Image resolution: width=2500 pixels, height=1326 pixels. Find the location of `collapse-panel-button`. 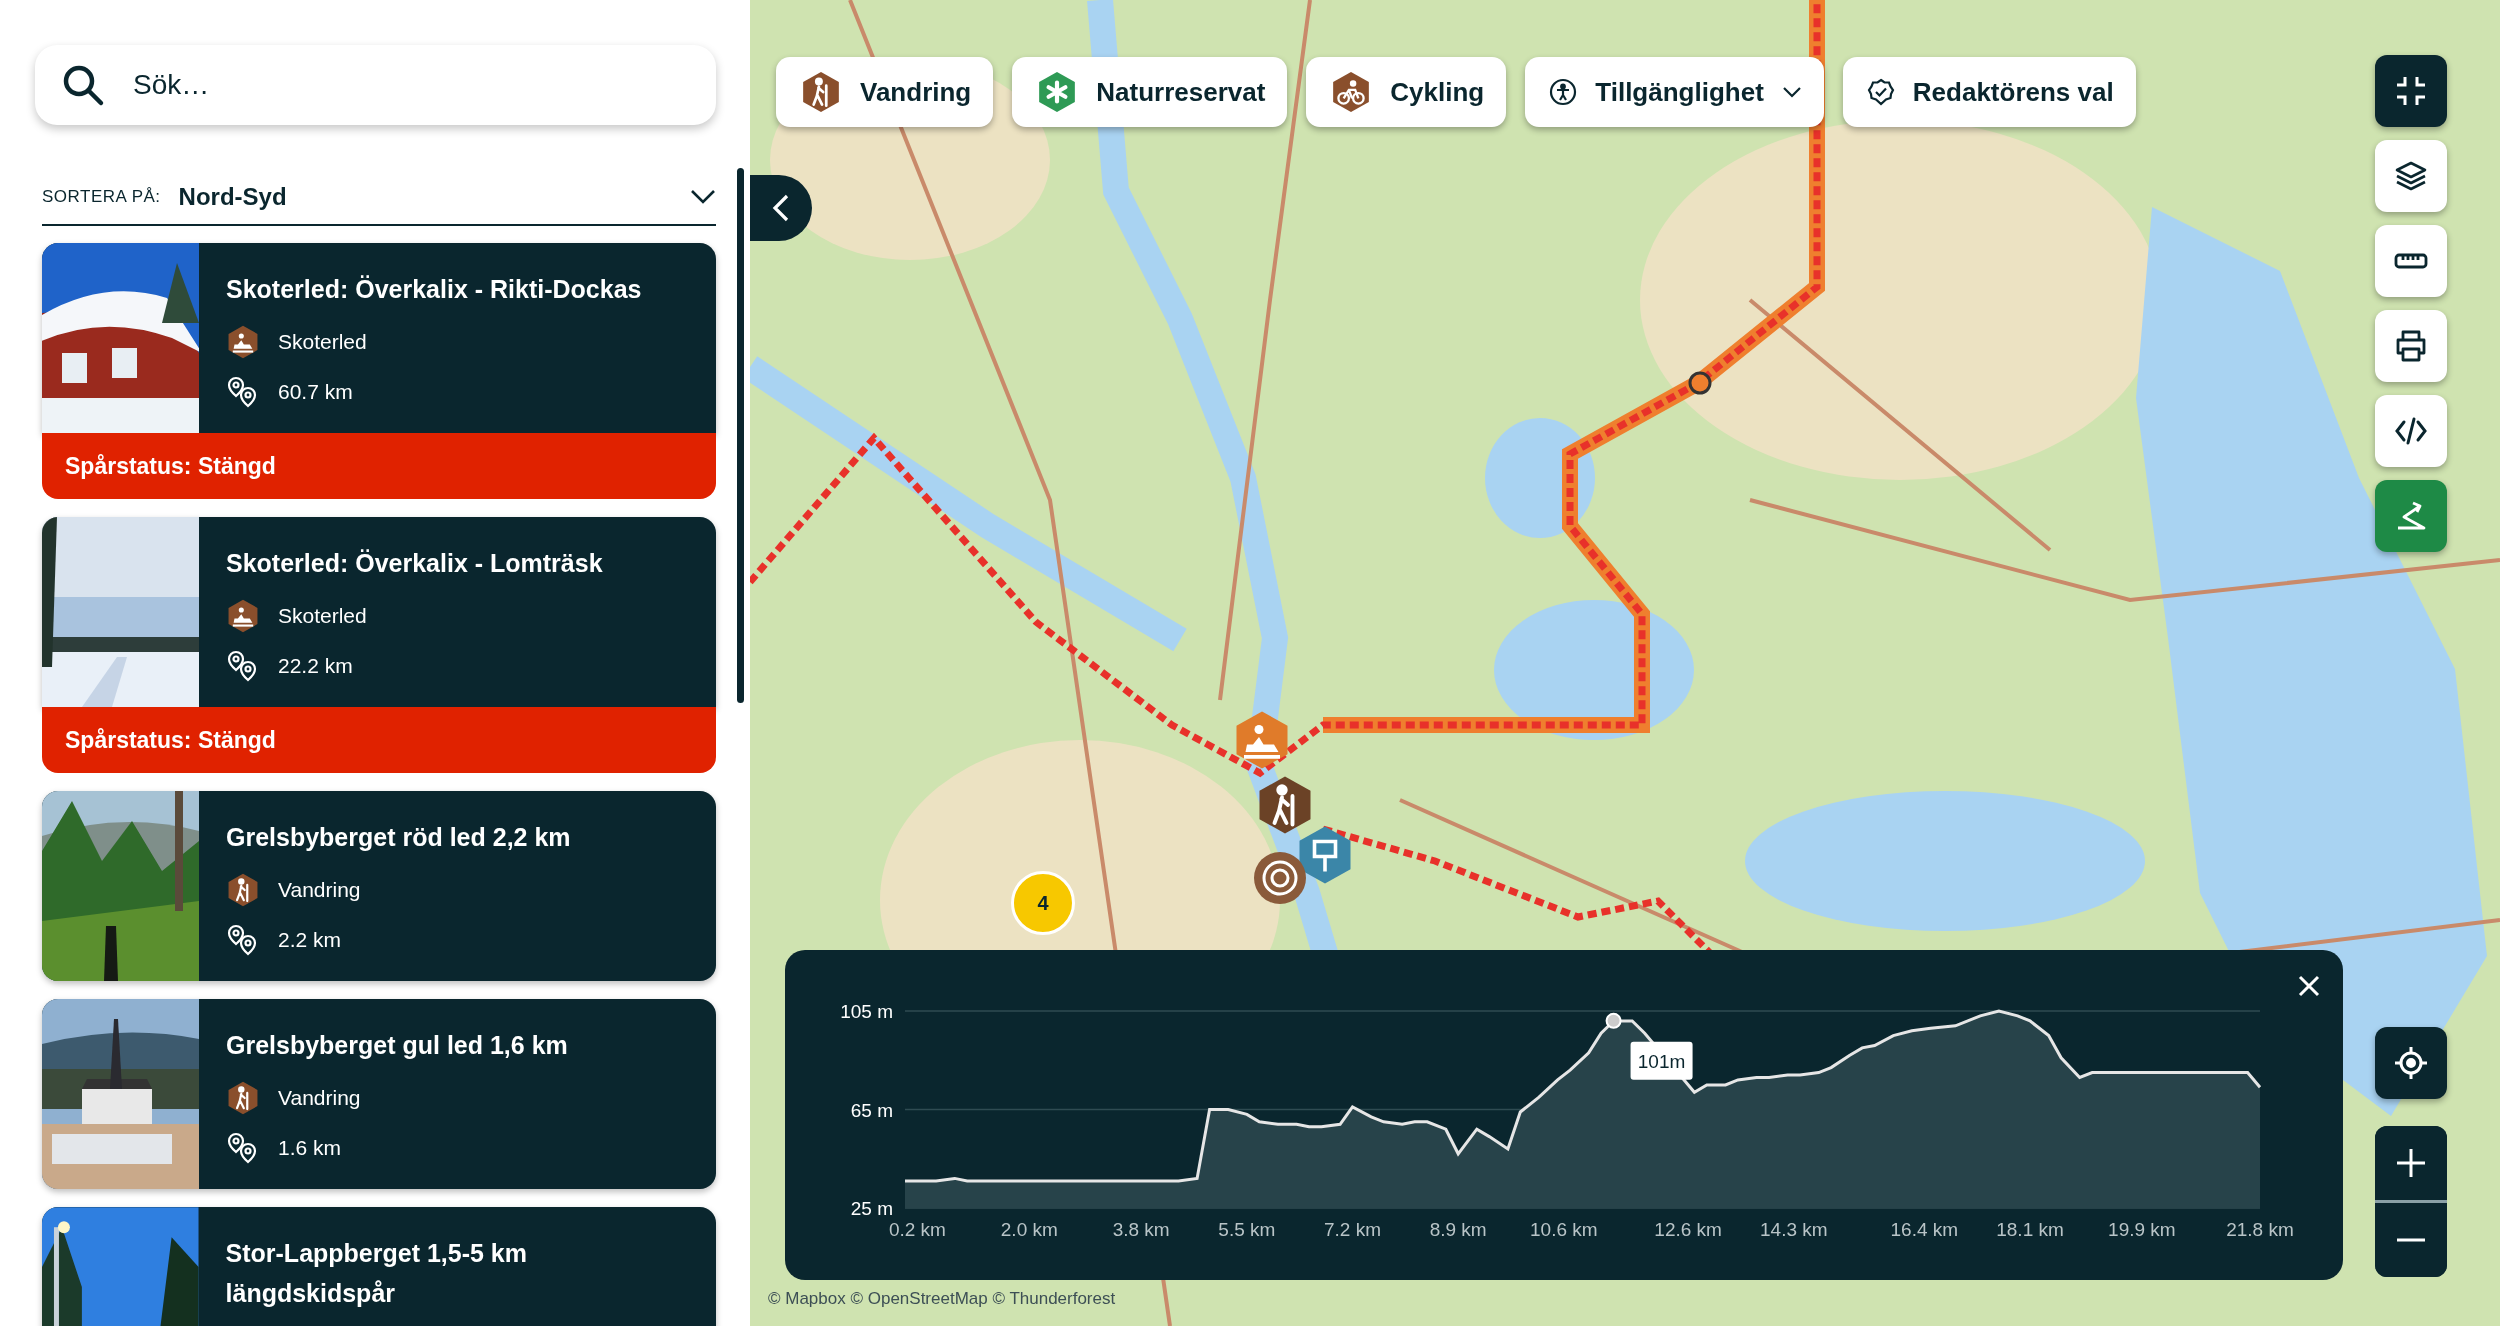

collapse-panel-button is located at coordinates (781, 208).